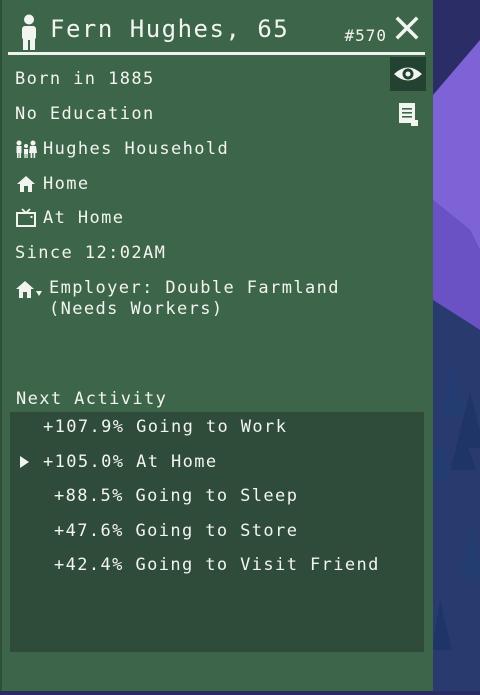 The image size is (480, 695). What do you see at coordinates (176, 531) in the screenshot?
I see `activity-item: +47.6% Going to Store` at bounding box center [176, 531].